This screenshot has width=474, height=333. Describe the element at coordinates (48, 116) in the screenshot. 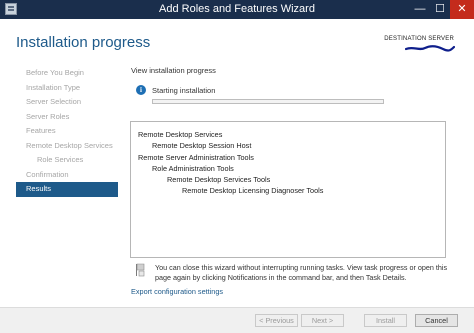

I see `sidebar-item-server-roles: Server Roles` at that location.